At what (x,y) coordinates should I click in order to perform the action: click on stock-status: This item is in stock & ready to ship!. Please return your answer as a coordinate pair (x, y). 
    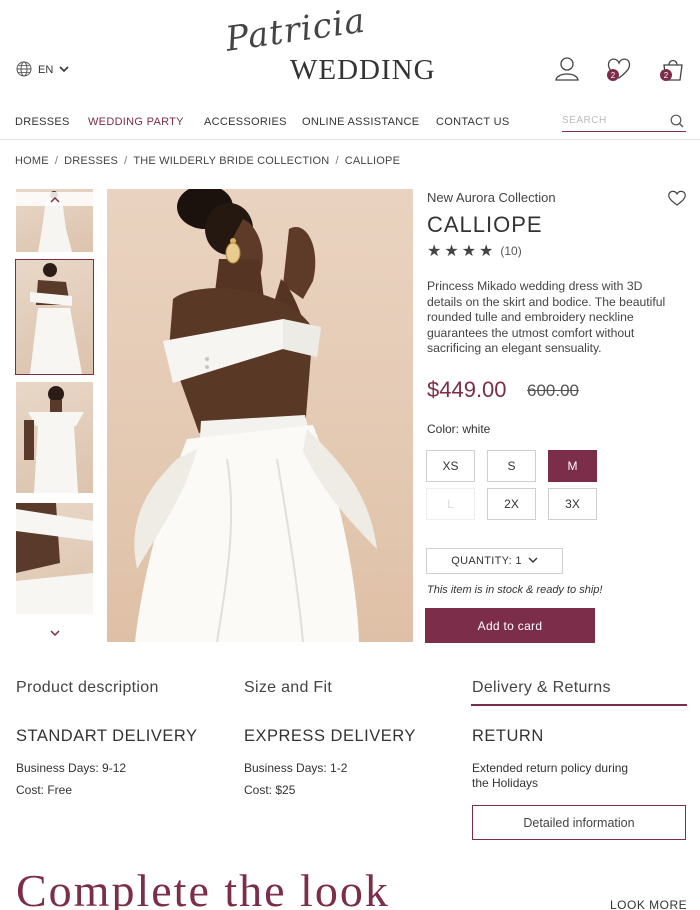
    Looking at the image, I should click on (515, 590).